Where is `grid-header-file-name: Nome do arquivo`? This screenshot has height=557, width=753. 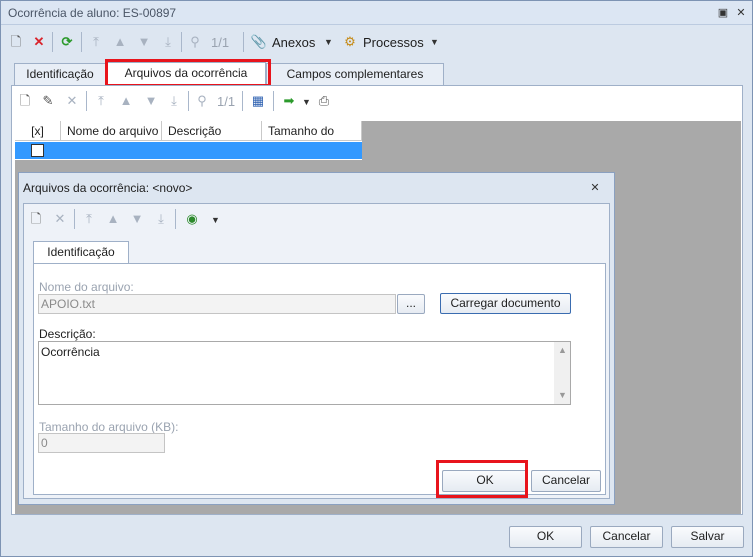 grid-header-file-name: Nome do arquivo is located at coordinates (111, 131).